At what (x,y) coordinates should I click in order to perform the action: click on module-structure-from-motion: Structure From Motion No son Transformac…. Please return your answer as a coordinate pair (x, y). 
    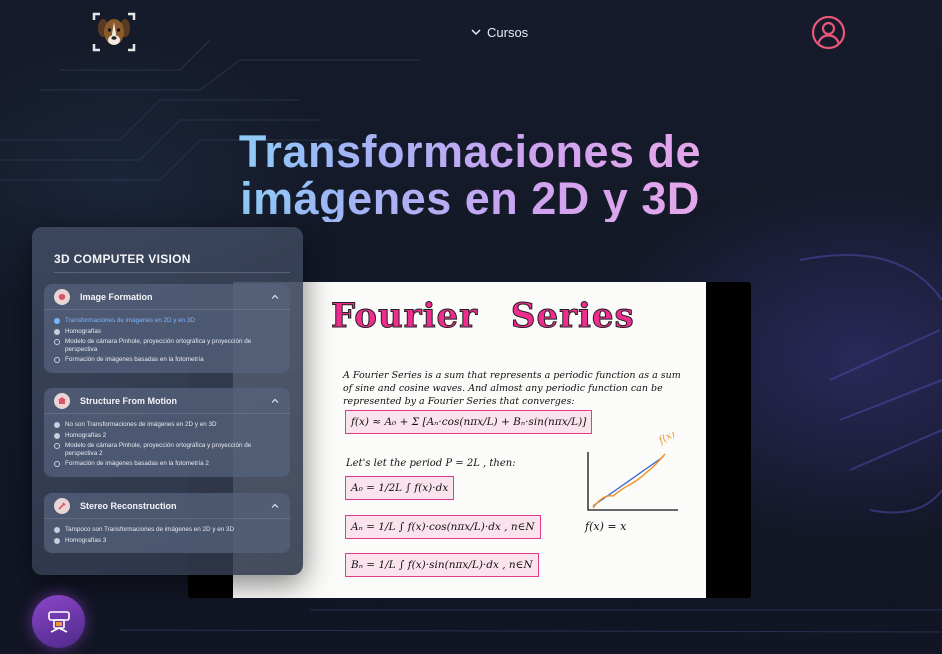
    Looking at the image, I should click on (167, 432).